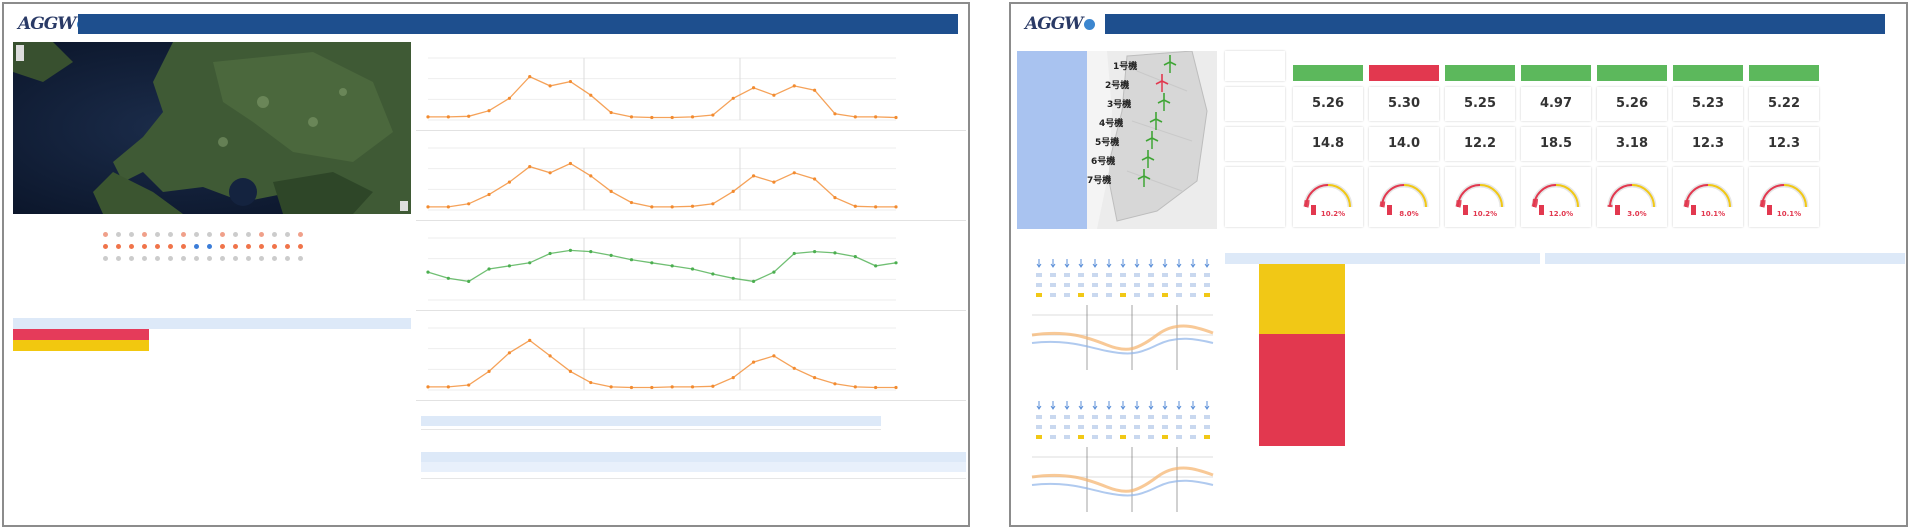  Describe the element at coordinates (404, 206) in the screenshot. I see `map-fullscreen-button` at that location.